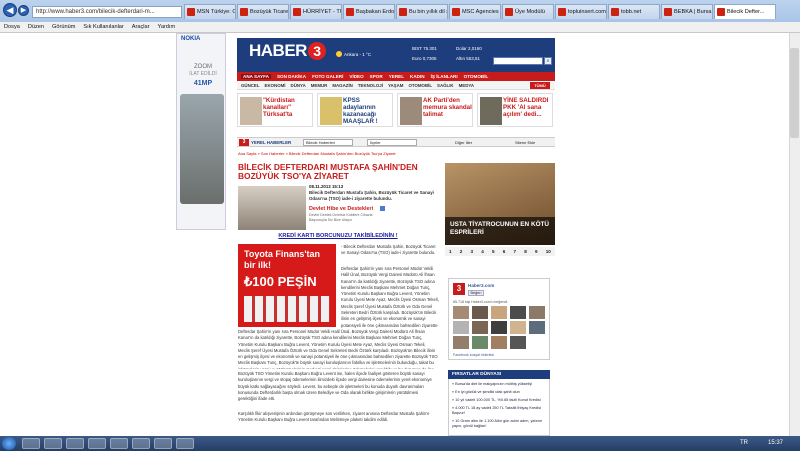 Image resolution: width=800 pixels, height=451 pixels. What do you see at coordinates (500, 231) in the screenshot?
I see `gallery-caption: USTA TİYATROCUNUN EN KÖTÜ ESPRİLERİ` at bounding box center [500, 231].